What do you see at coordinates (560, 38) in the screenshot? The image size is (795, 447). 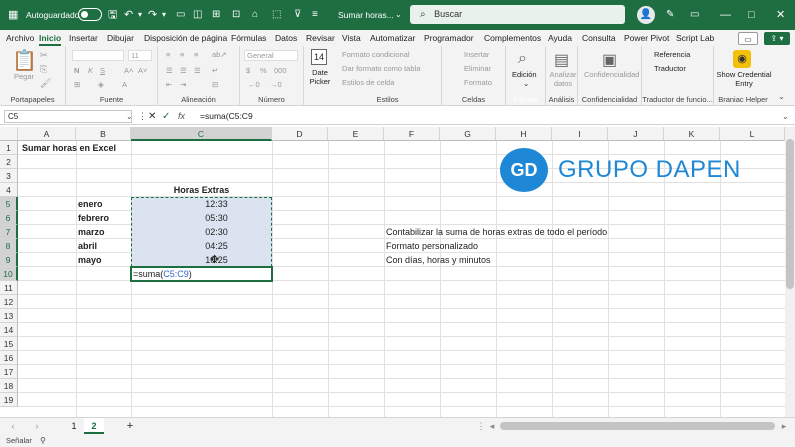 I see `tab-ayuda: Ayuda` at bounding box center [560, 38].